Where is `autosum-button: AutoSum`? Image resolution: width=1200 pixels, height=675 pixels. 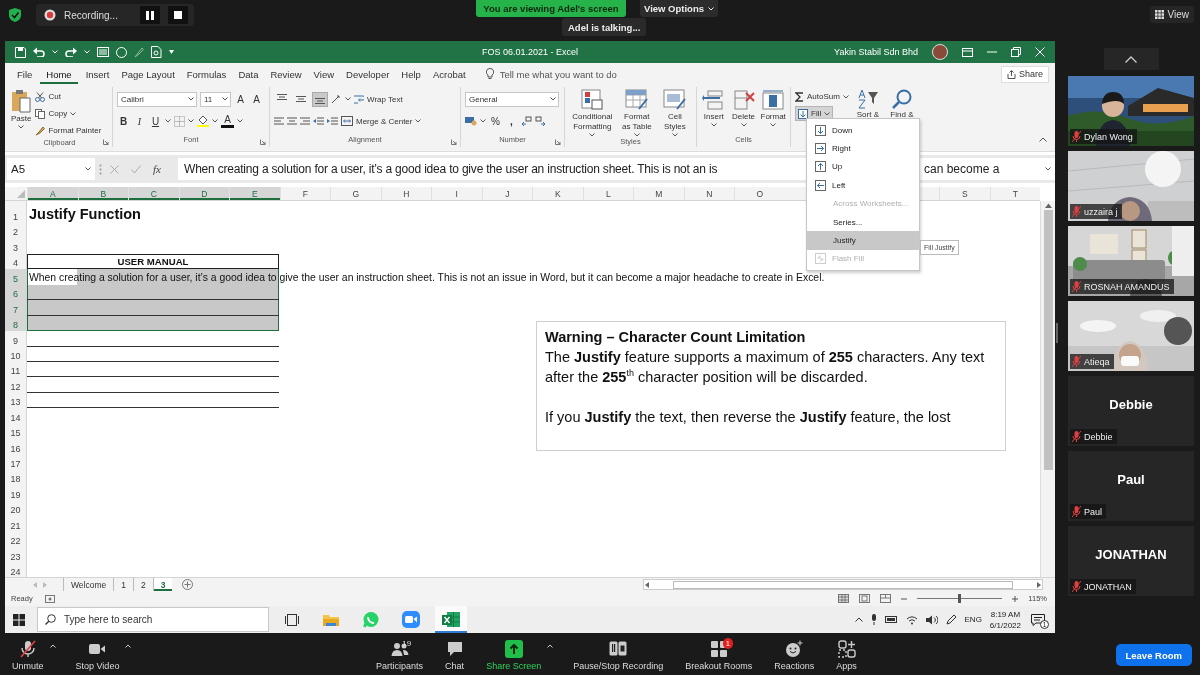
autosum-button: AutoSum is located at coordinates (822, 96).